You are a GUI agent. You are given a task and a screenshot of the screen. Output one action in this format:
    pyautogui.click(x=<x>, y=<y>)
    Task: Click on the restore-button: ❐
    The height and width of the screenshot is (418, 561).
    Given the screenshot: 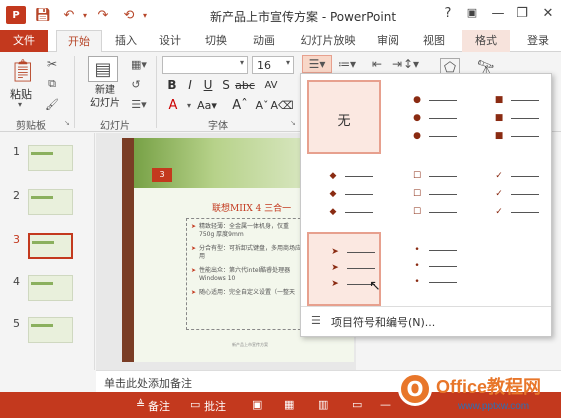 What is the action you would take?
    pyautogui.click(x=522, y=13)
    